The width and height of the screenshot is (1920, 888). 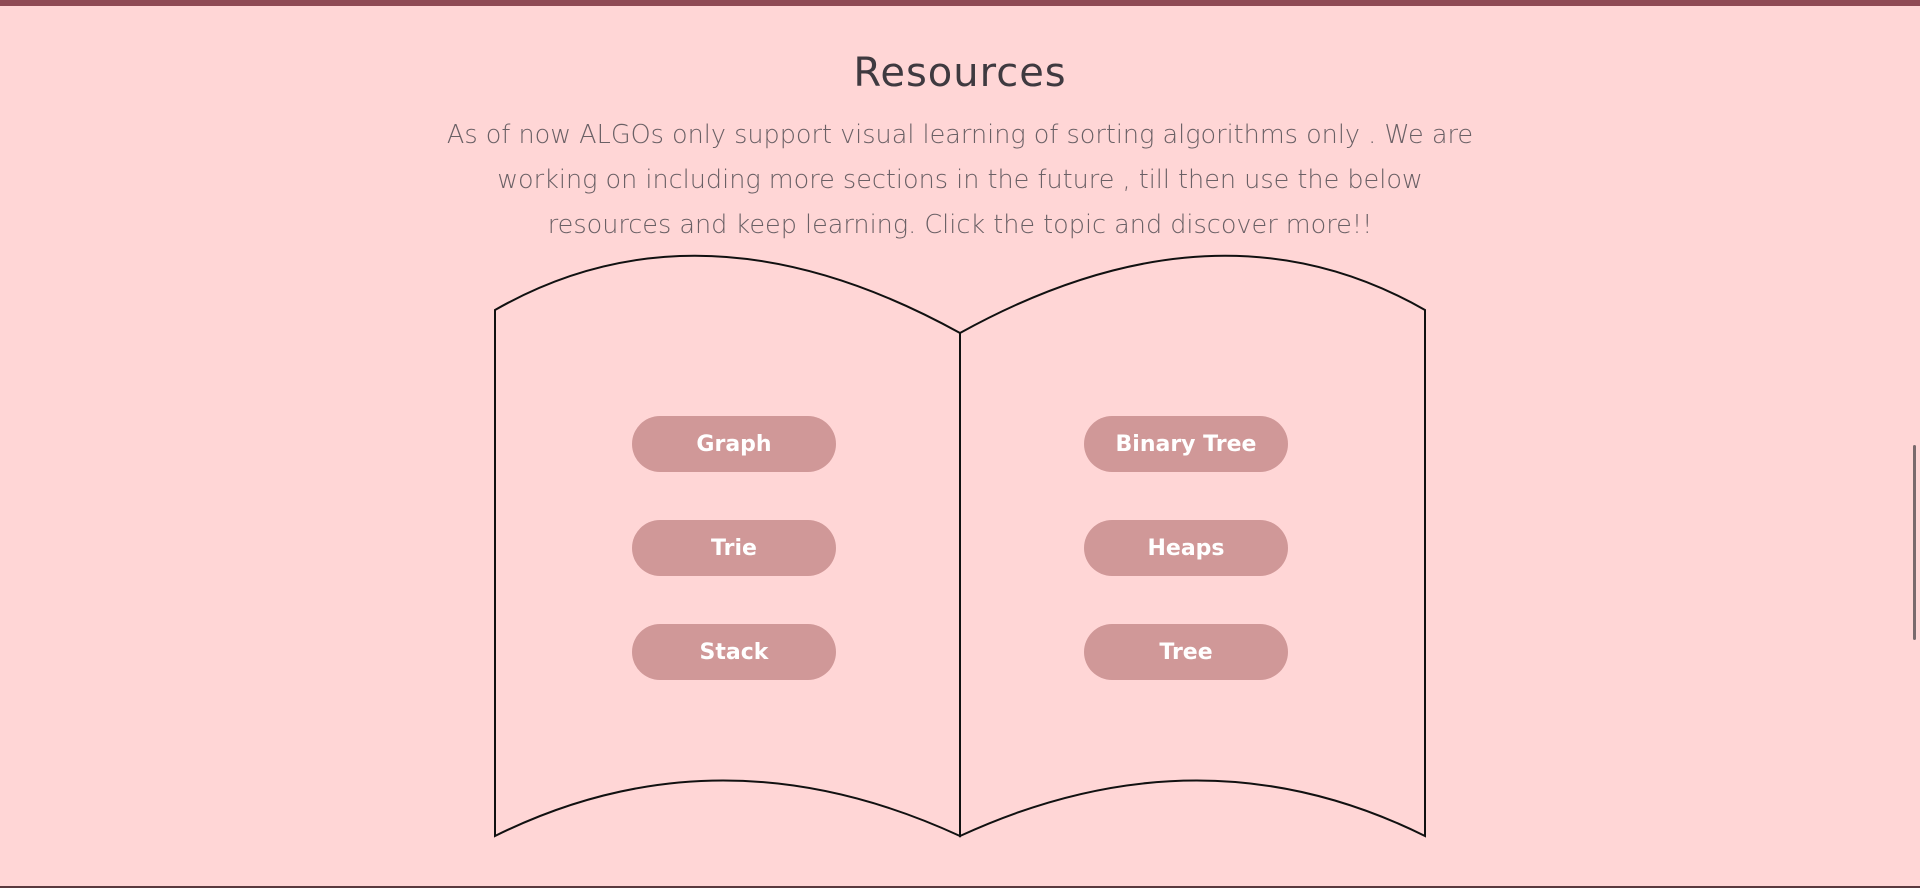 What do you see at coordinates (1186, 652) in the screenshot?
I see `topic-button-tree: Tree` at bounding box center [1186, 652].